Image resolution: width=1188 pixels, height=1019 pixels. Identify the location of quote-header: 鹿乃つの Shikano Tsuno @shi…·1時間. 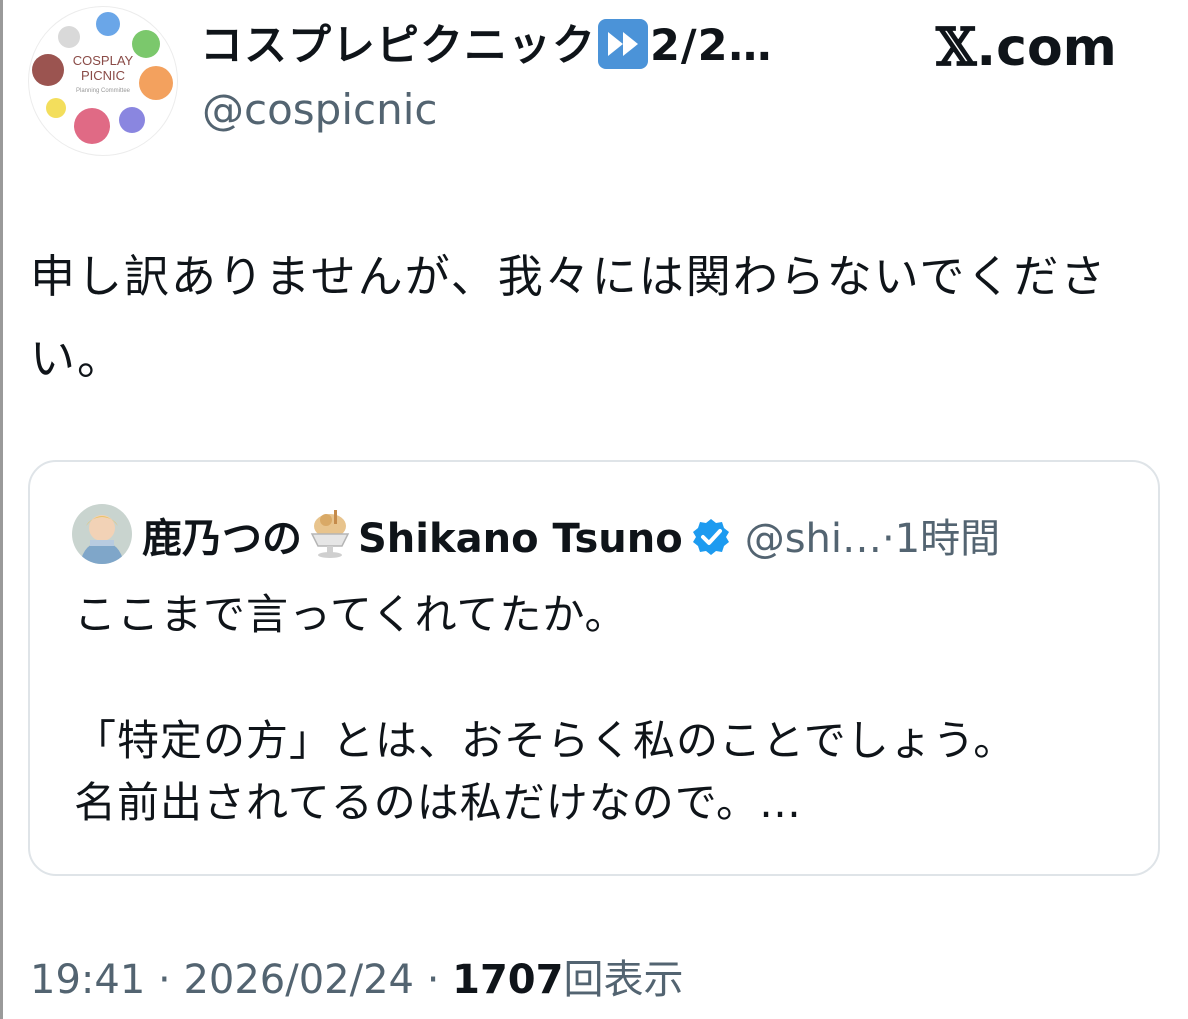
(571, 536).